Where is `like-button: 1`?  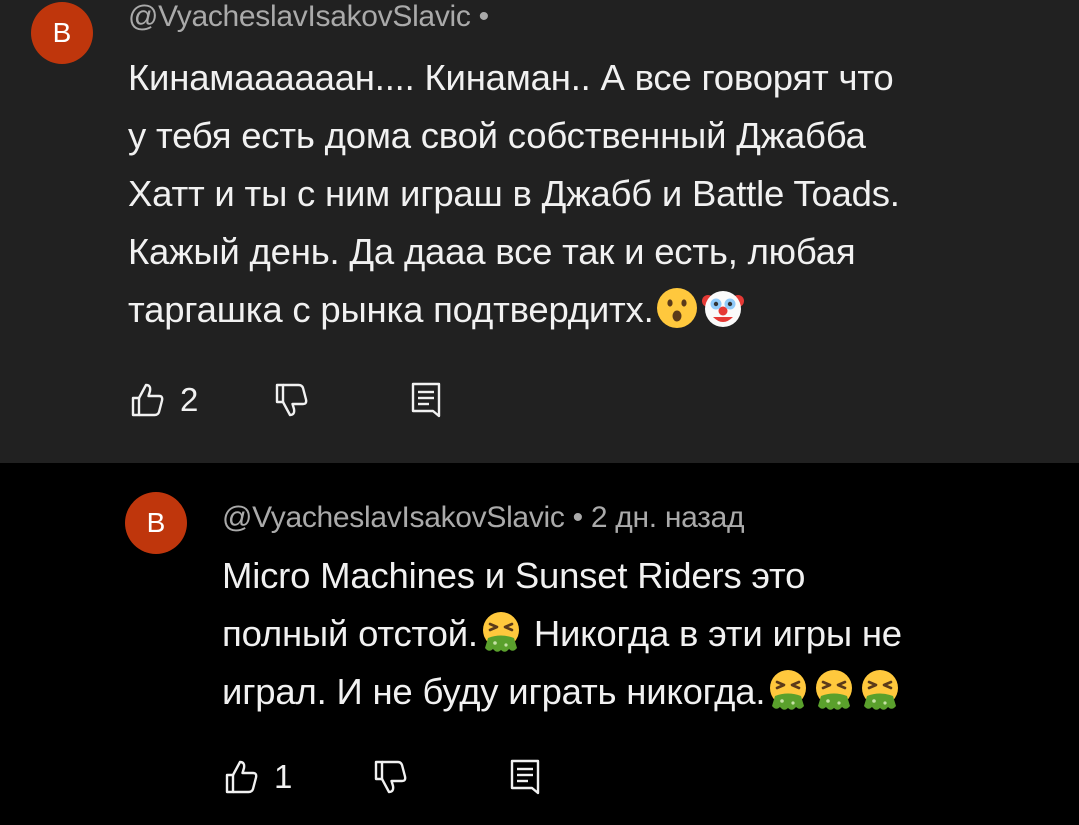
like-button: 1 is located at coordinates (257, 777).